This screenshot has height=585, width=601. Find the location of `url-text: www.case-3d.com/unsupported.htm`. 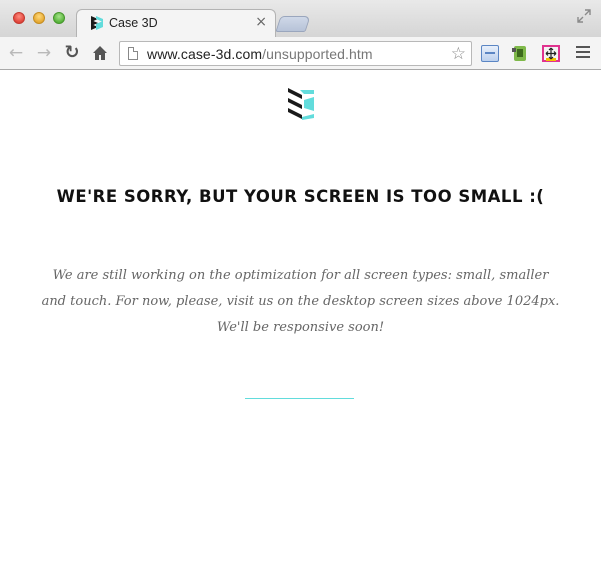

url-text: www.case-3d.com/unsupported.htm is located at coordinates (260, 54).